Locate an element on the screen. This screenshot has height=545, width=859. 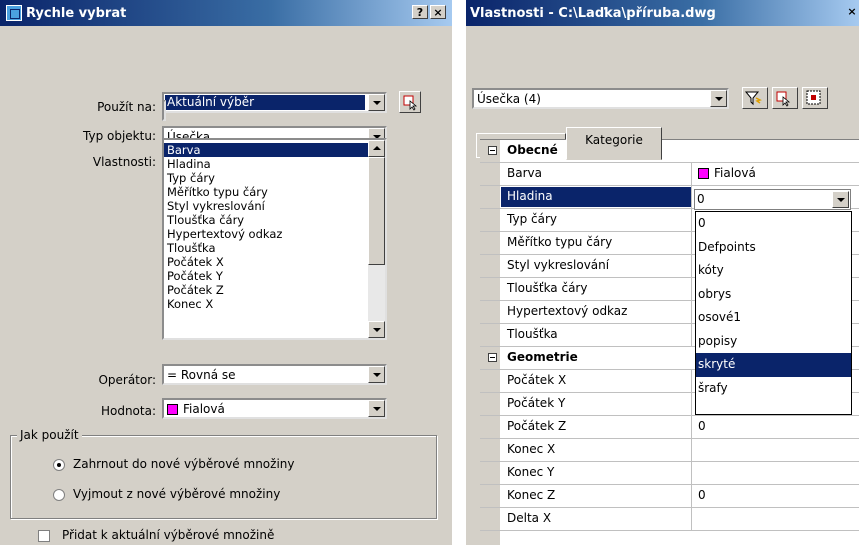
layer-option: Defpoints is located at coordinates (773, 248).